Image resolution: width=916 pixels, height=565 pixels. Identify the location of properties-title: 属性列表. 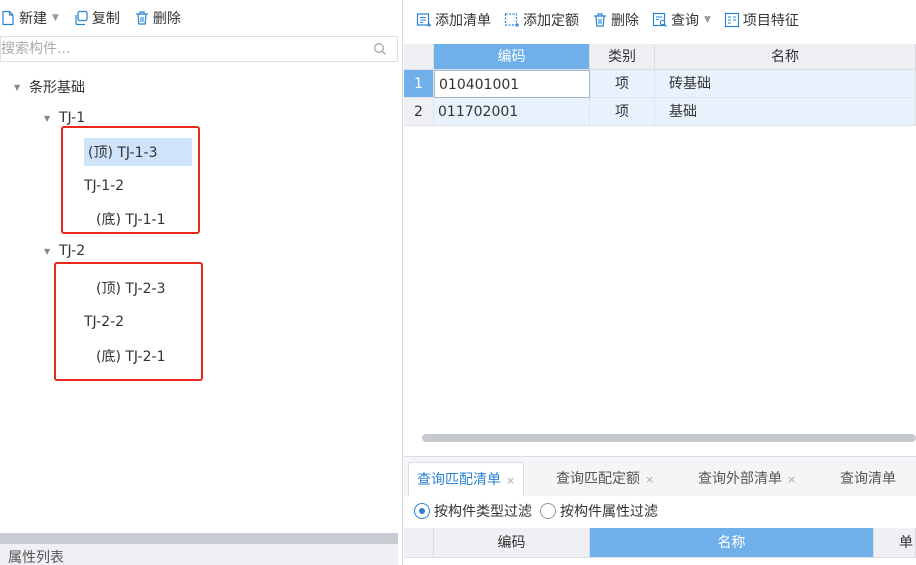
(199, 554).